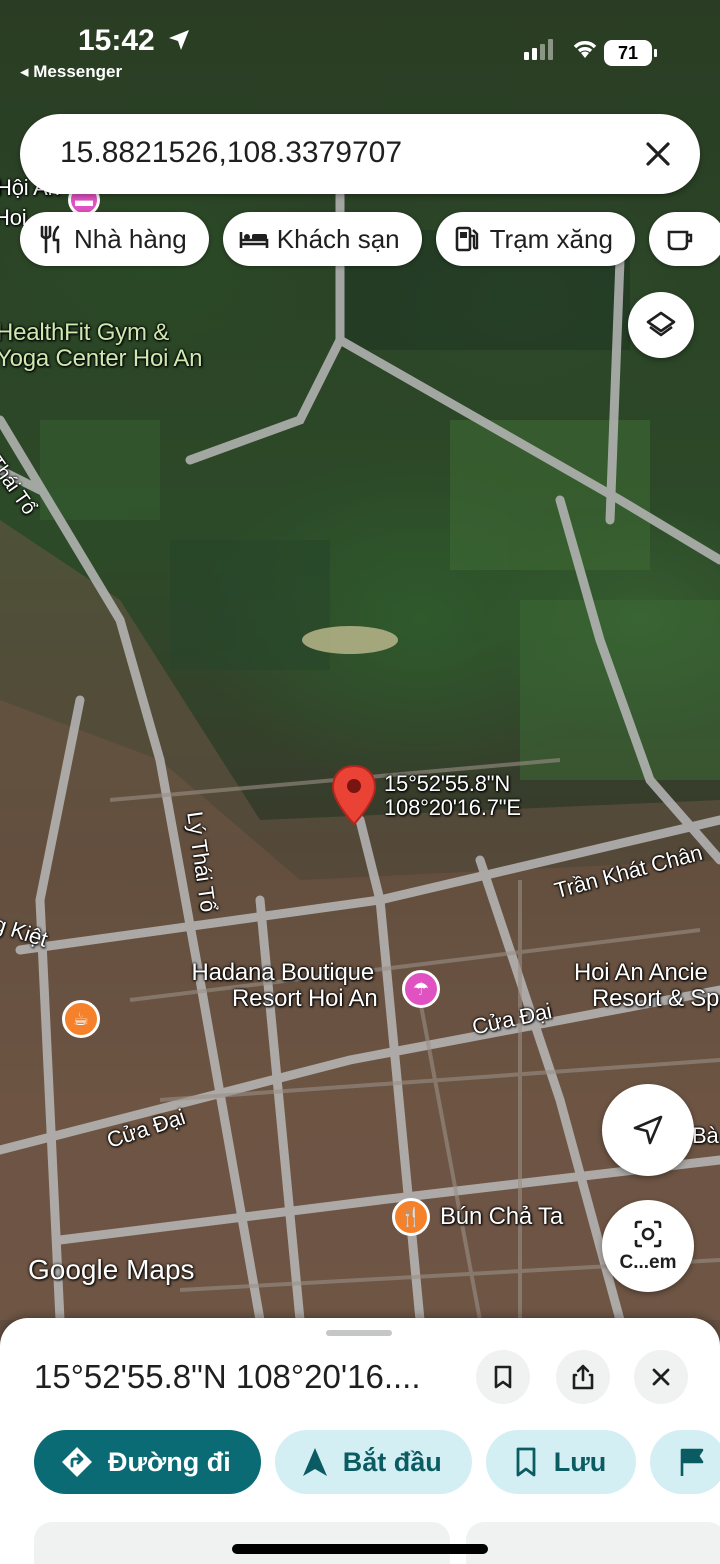  I want to click on directions-button: Đường đi, so click(147, 1462).